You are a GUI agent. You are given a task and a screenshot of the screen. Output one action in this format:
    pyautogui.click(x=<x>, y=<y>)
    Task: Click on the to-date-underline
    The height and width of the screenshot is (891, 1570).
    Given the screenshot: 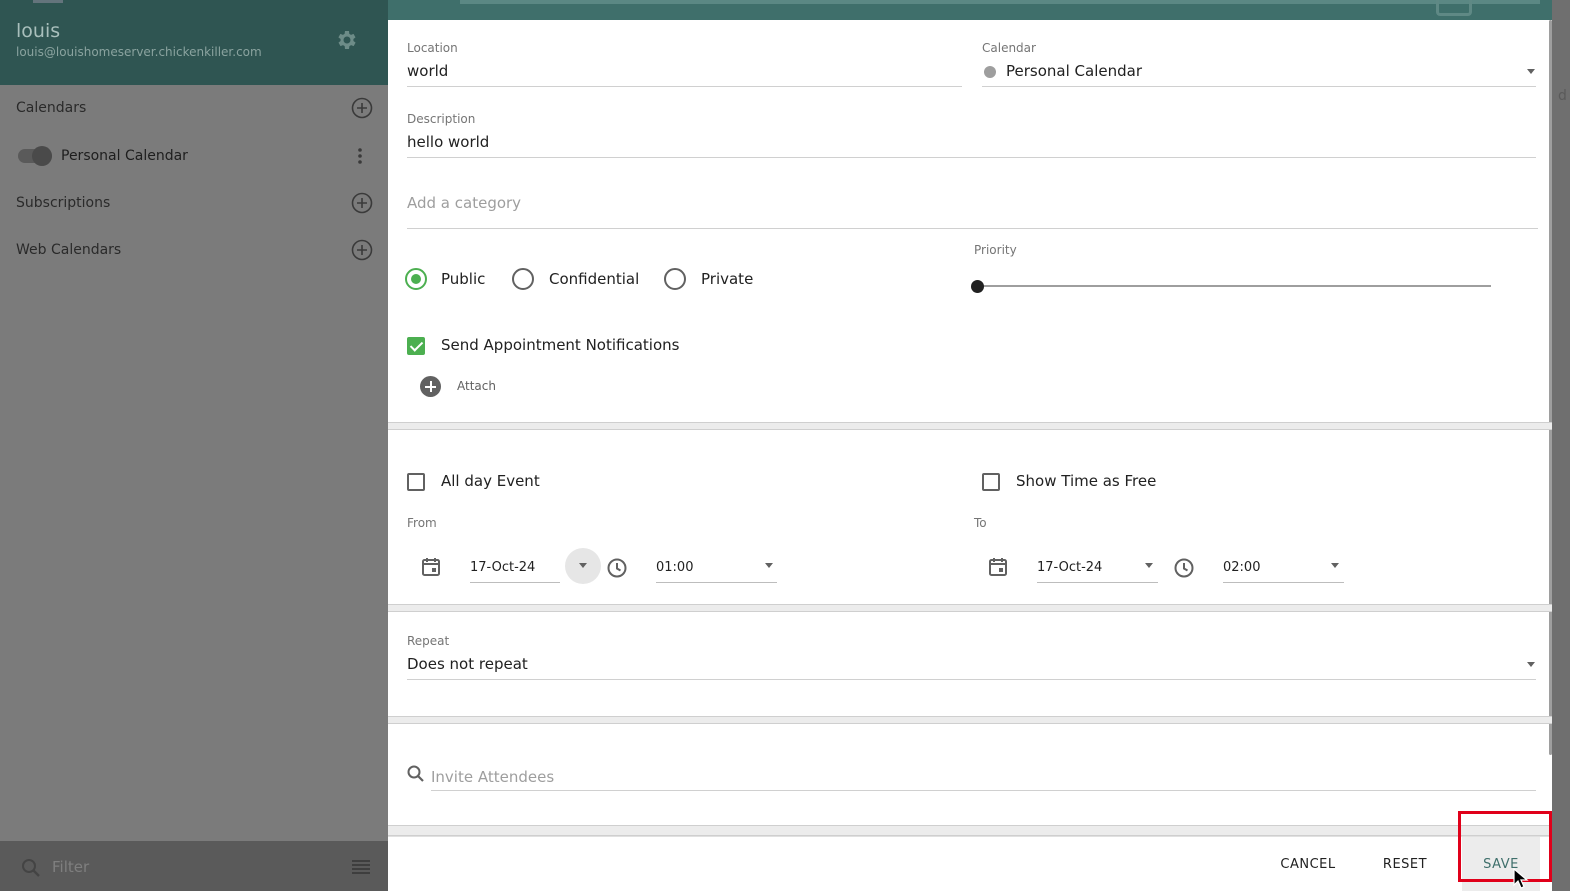 What is the action you would take?
    pyautogui.click(x=1097, y=582)
    